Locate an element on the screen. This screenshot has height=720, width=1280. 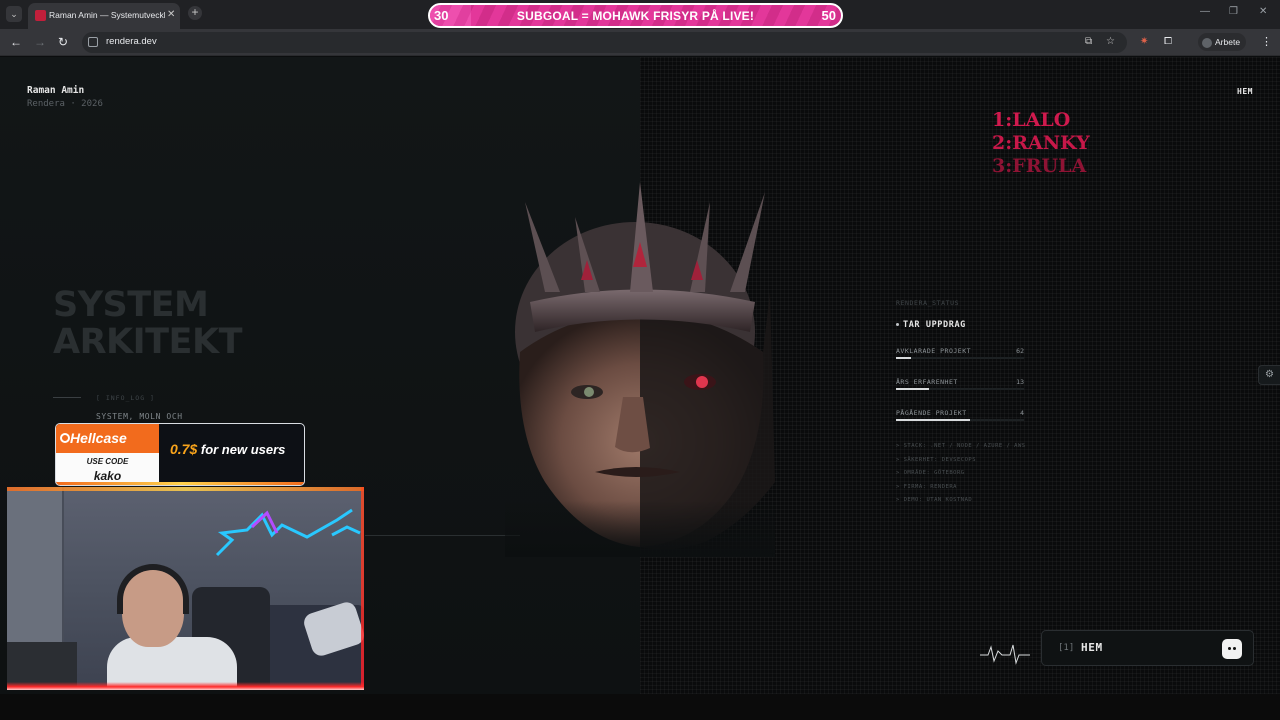
back-arrow-icon: ← is located at coordinates (16, 42).